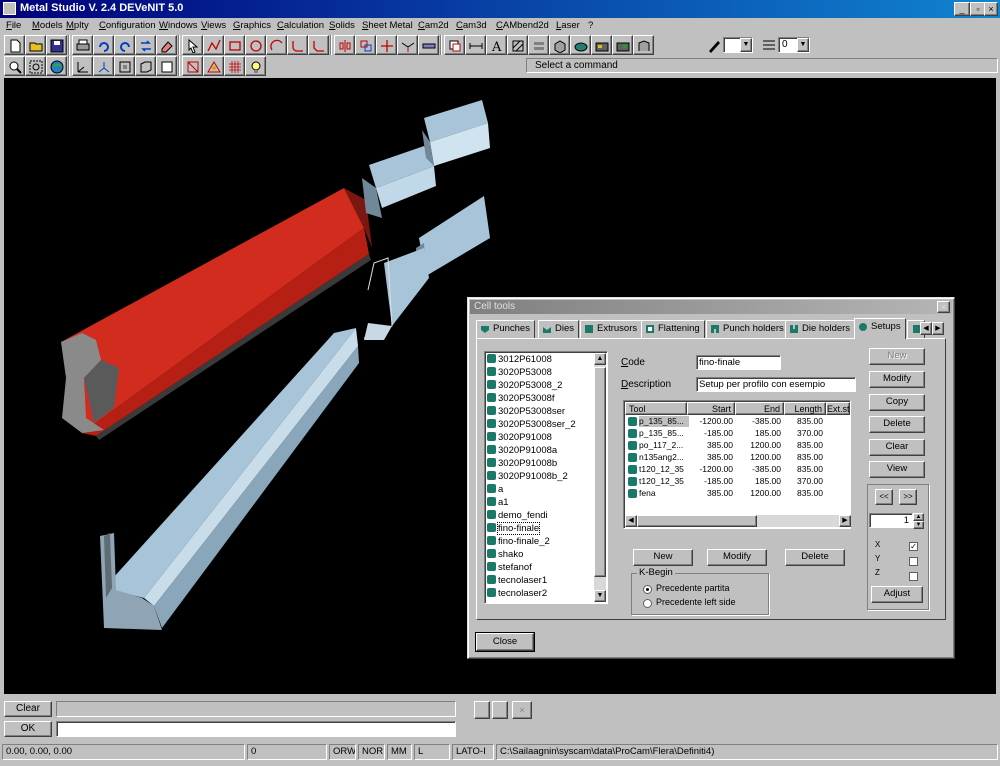  Describe the element at coordinates (82, 45) in the screenshot. I see `print-button` at that location.